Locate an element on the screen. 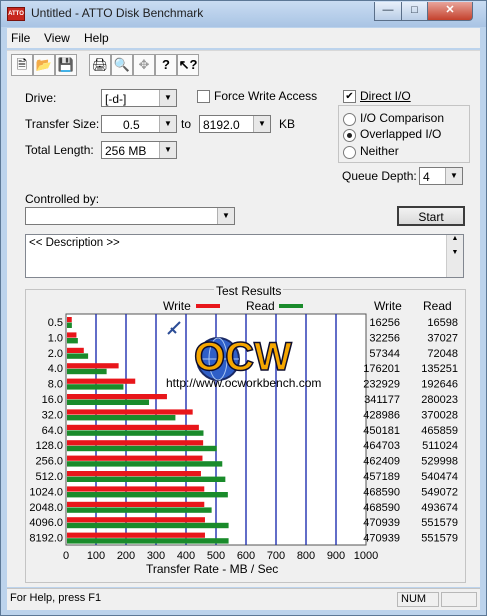 This screenshot has width=487, height=616. controlled-by-select: ▼ is located at coordinates (130, 216).